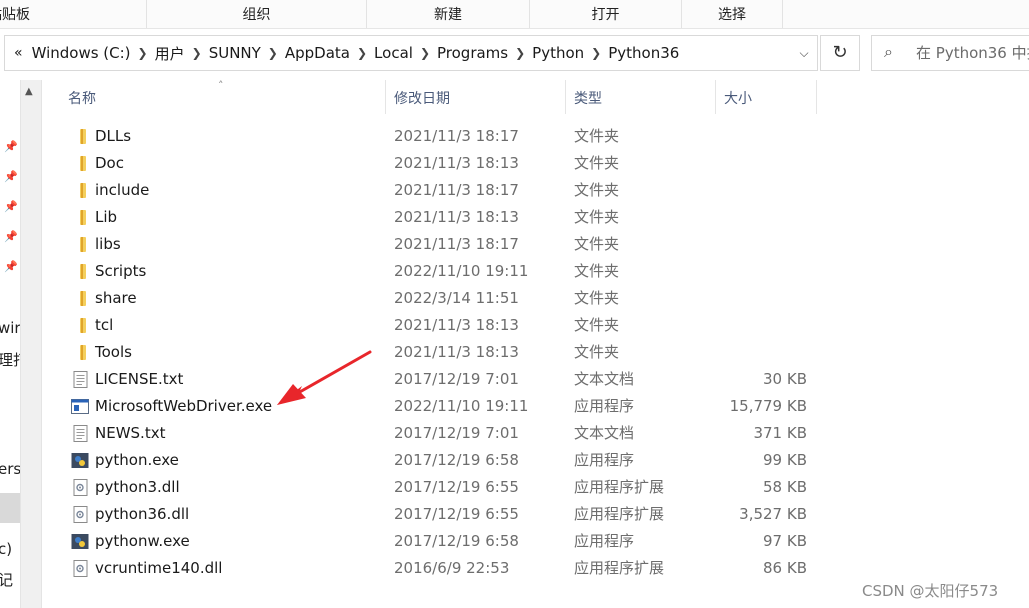 This screenshot has width=1029, height=608. What do you see at coordinates (324, 377) in the screenshot?
I see `annotation-arrow` at bounding box center [324, 377].